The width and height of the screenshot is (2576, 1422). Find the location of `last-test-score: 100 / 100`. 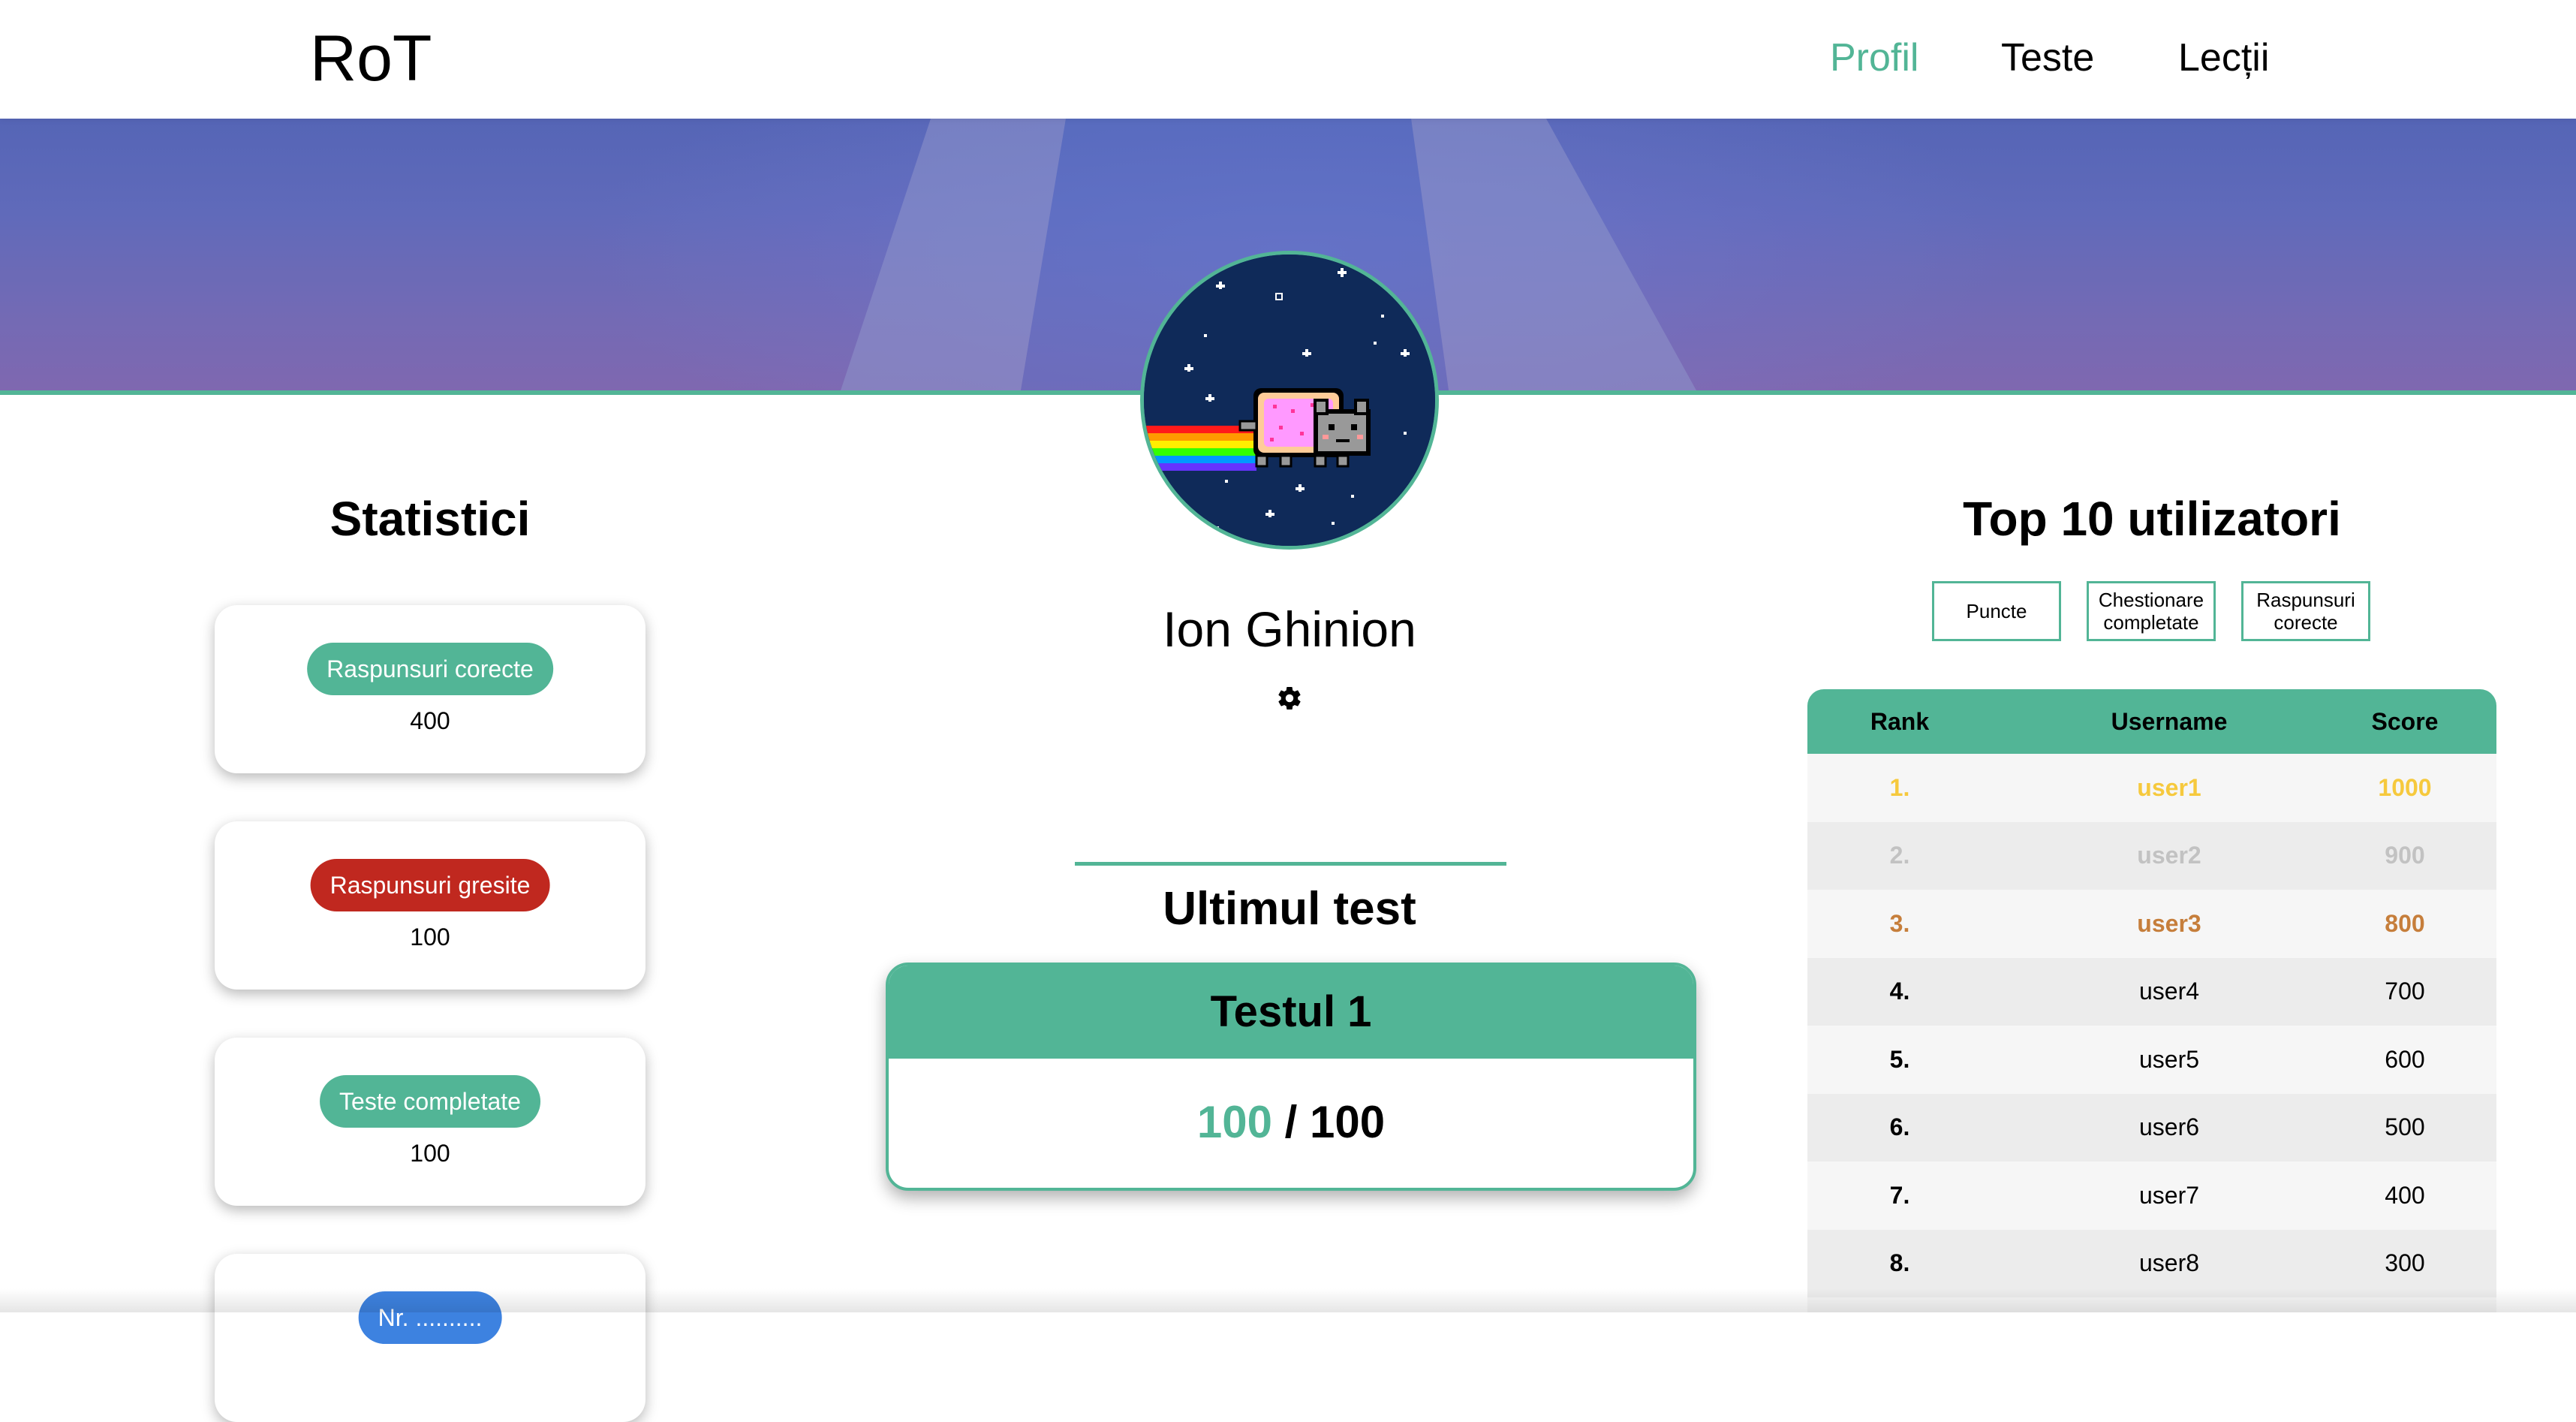

last-test-score: 100 / 100 is located at coordinates (1291, 1123).